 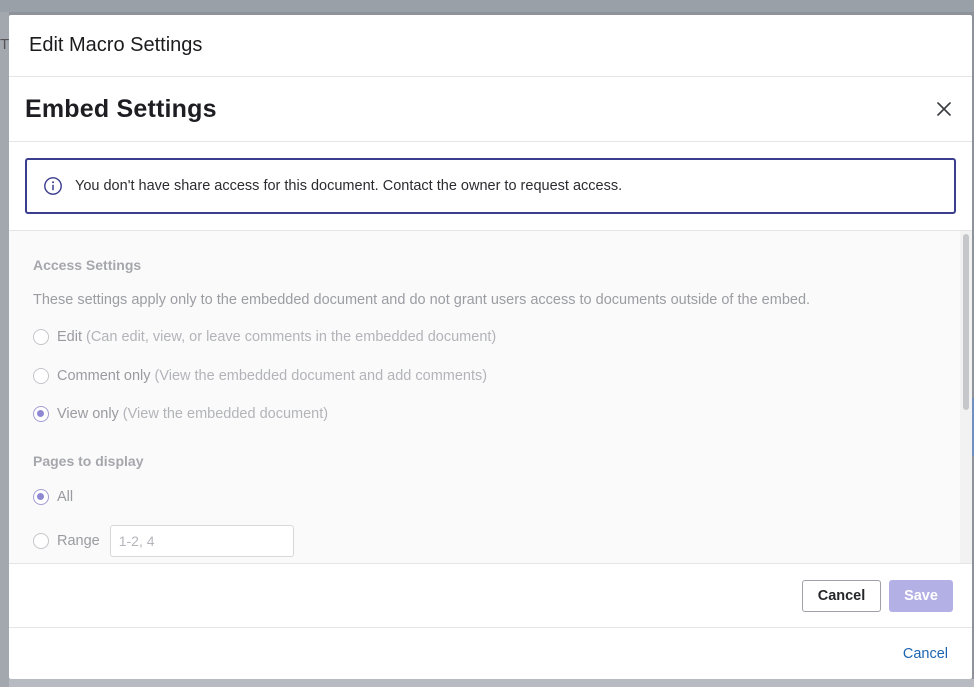 I want to click on radio-label: Range, so click(x=78, y=541).